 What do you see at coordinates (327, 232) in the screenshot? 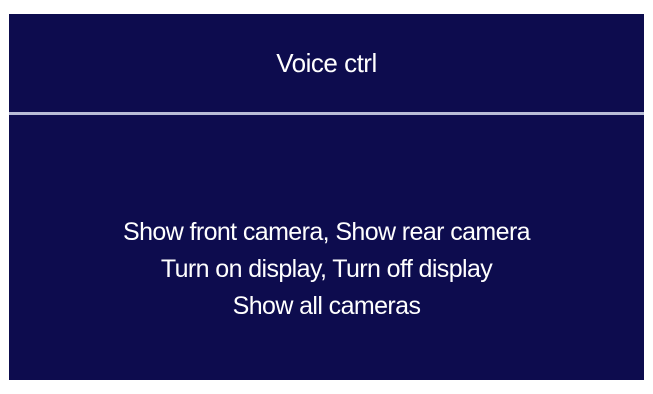
I see `voice-command-line: Show front camera, Show rear camera` at bounding box center [327, 232].